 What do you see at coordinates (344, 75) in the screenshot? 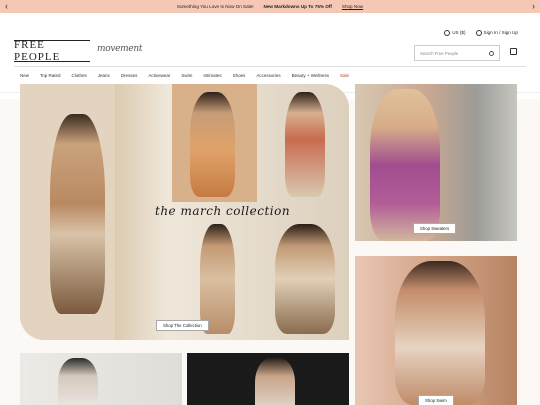
I see `nav-item: Sale` at bounding box center [344, 75].